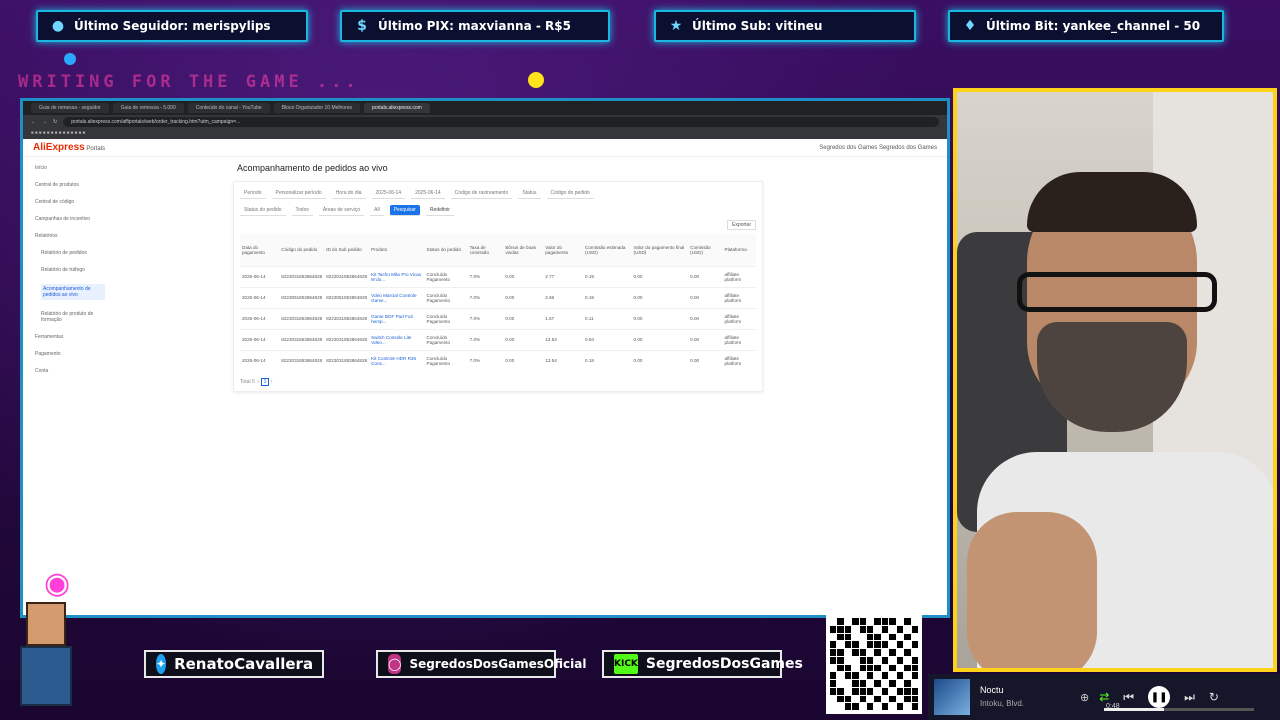 This screenshot has height=720, width=1280. Describe the element at coordinates (347, 276) in the screenshot. I see `table-cell: 8223031853864828` at that location.